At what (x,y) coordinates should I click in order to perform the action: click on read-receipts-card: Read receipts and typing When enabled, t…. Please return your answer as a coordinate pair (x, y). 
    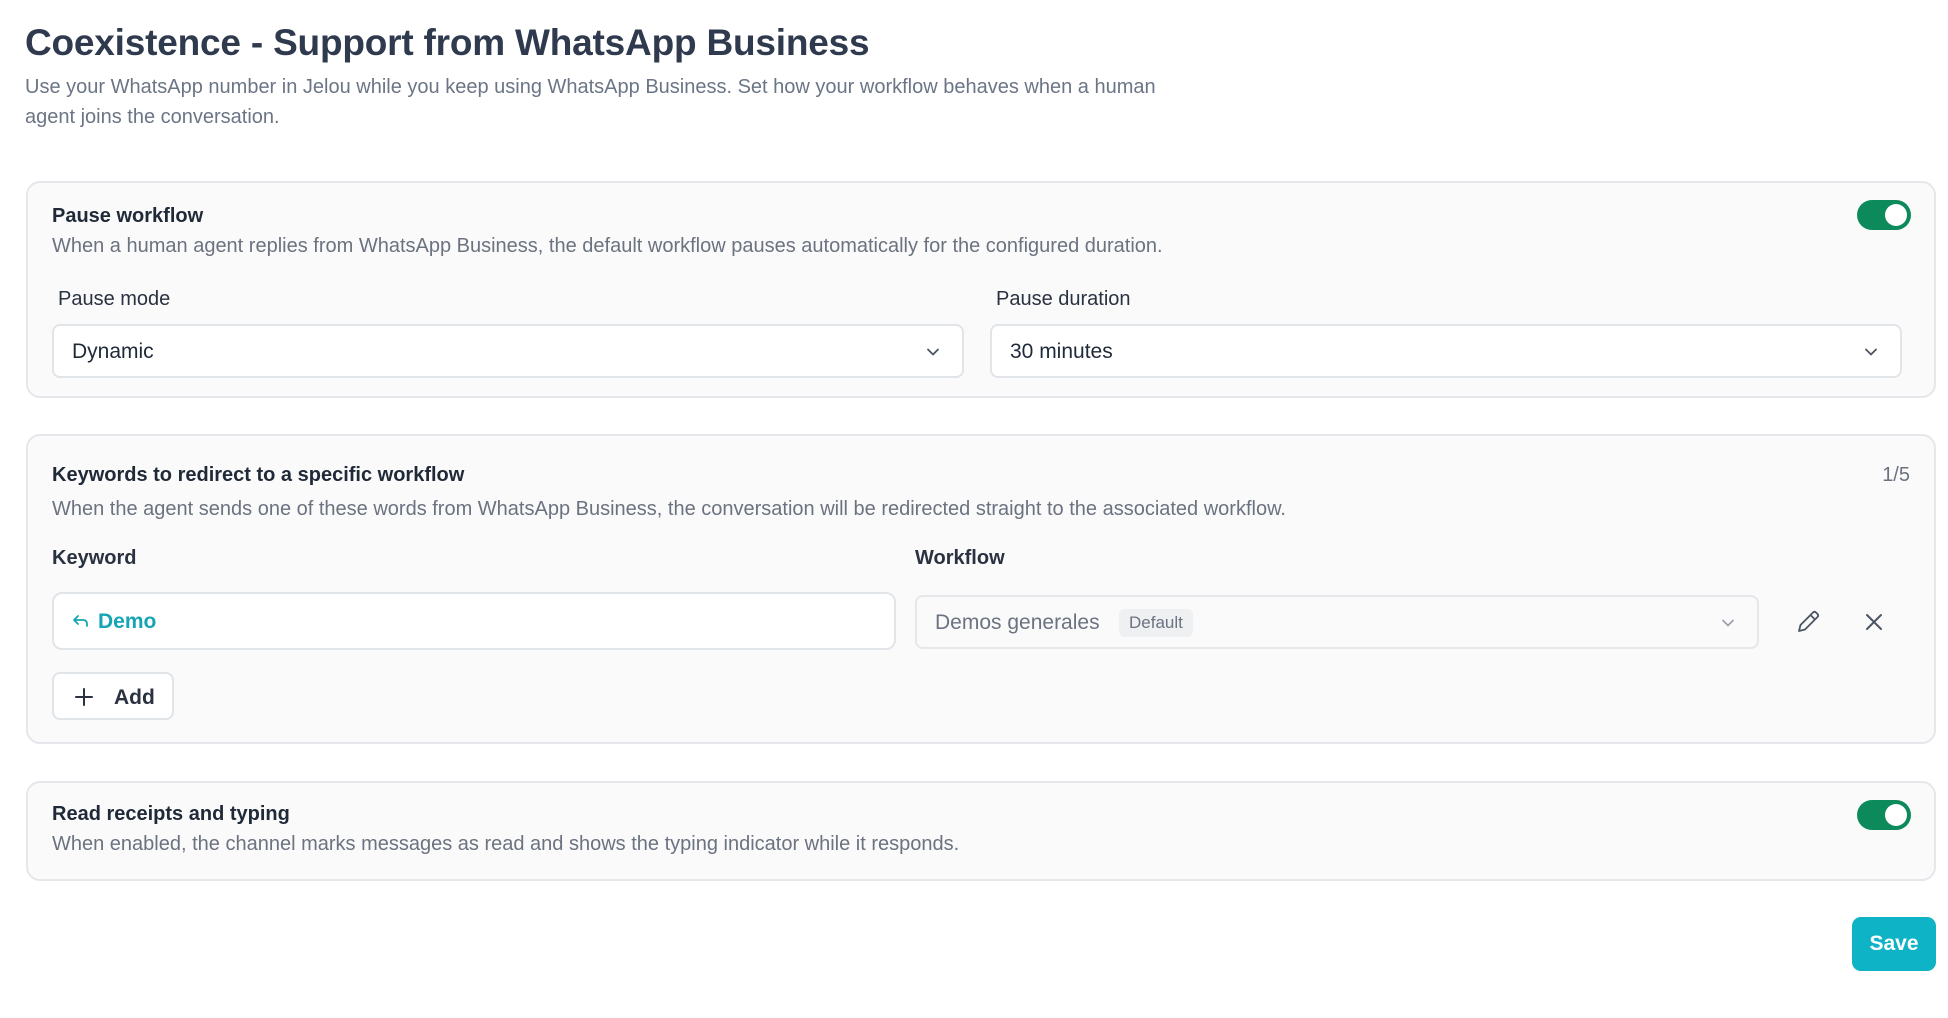
    Looking at the image, I should click on (981, 831).